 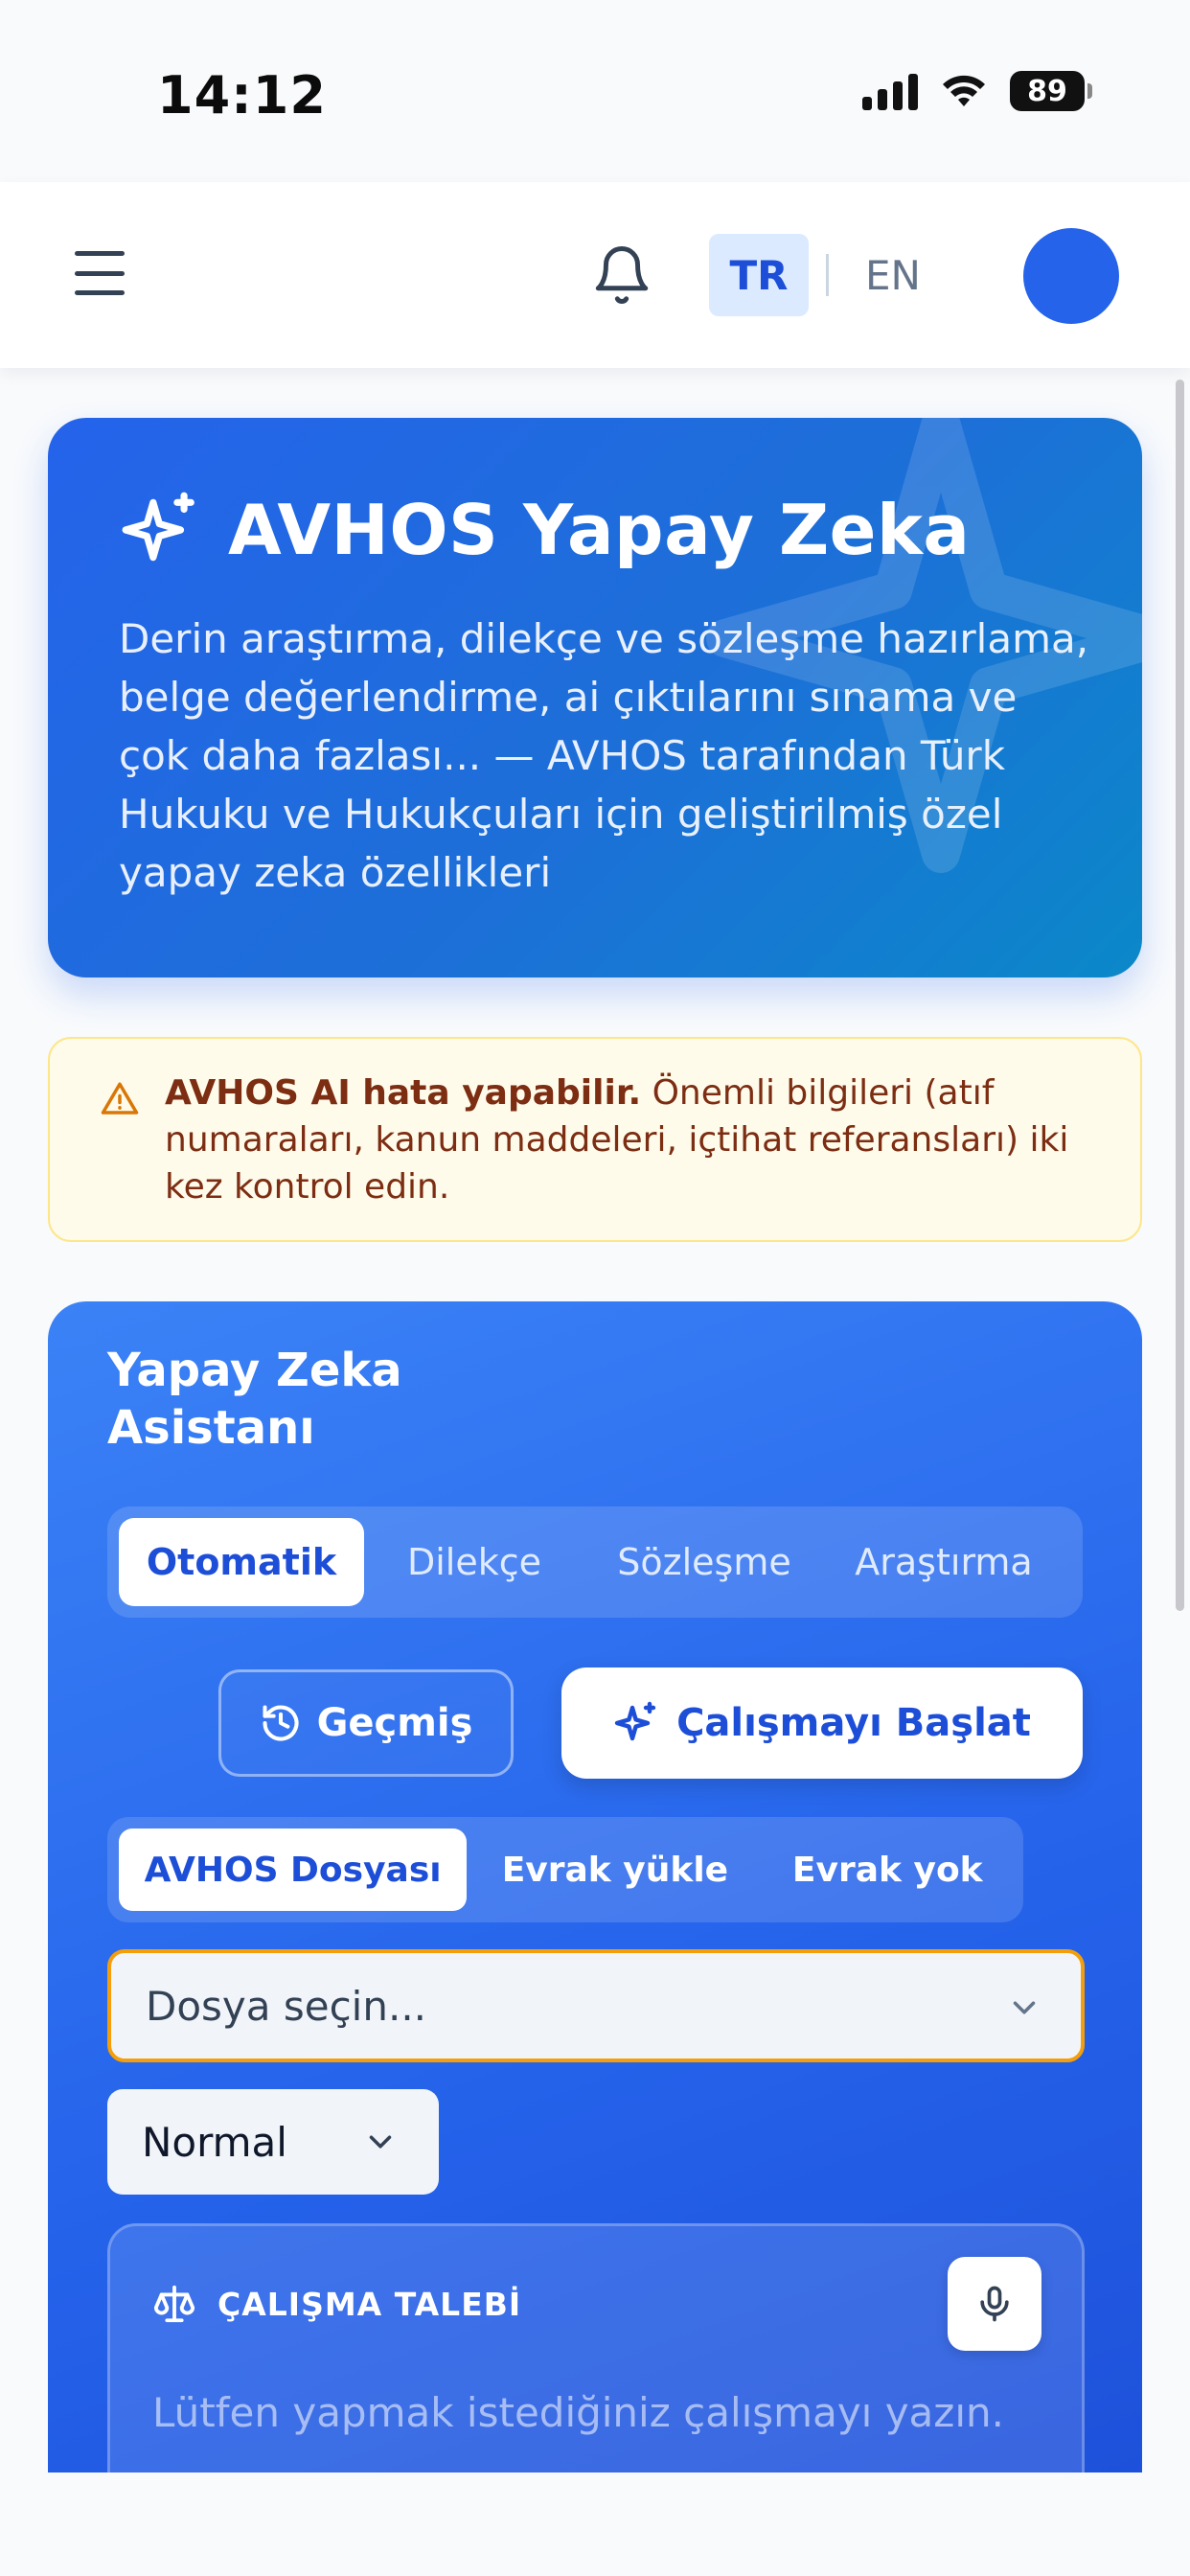 I want to click on response-mode-value: Normal, so click(x=214, y=2142).